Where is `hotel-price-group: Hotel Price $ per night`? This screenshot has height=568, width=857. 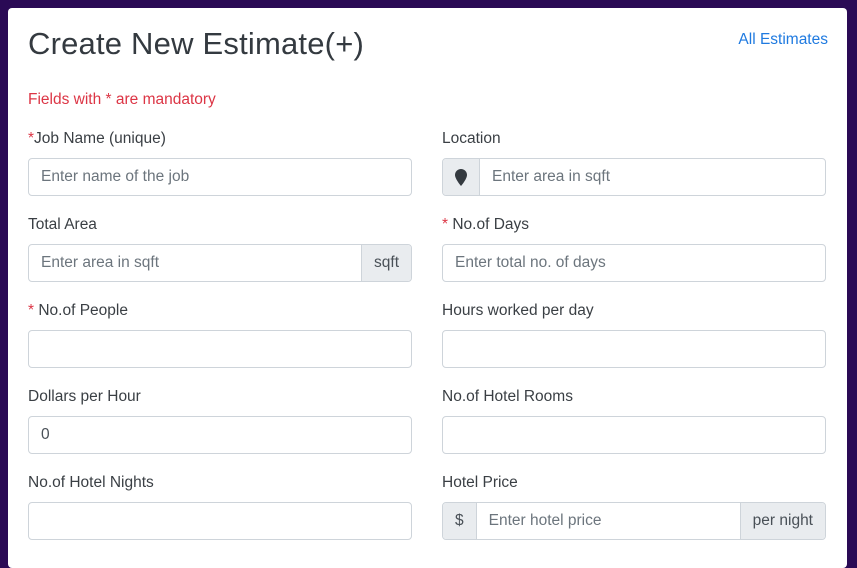
hotel-price-group: Hotel Price $ per night is located at coordinates (634, 506).